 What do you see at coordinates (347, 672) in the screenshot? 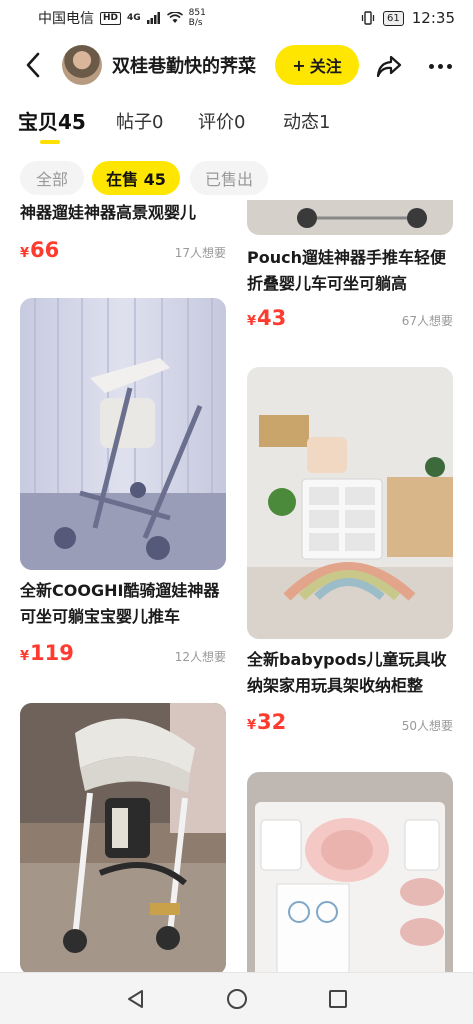
I see `item-title: 全新babypods儿童玩具收纳架家用玩具架收纳柜整` at bounding box center [347, 672].